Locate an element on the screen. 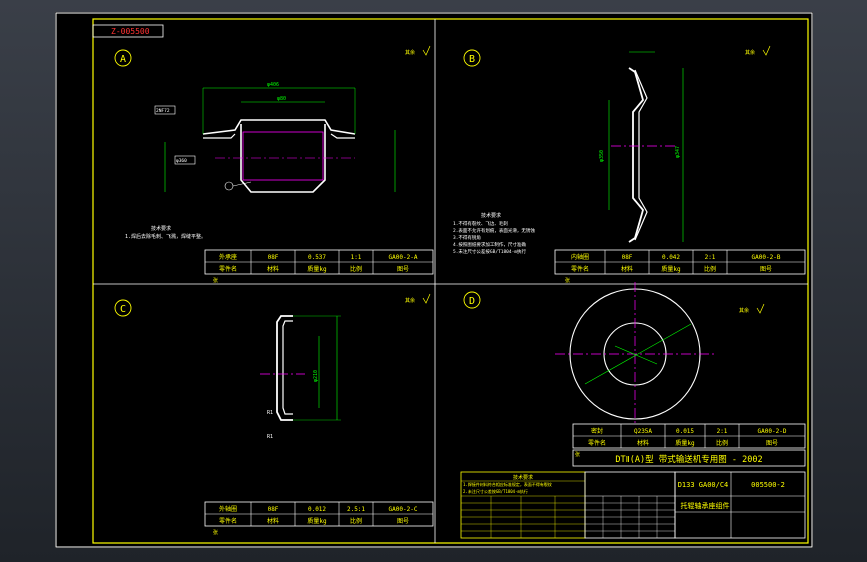 The height and width of the screenshot is (562, 867). tb-a-footer: 张 is located at coordinates (215, 280).